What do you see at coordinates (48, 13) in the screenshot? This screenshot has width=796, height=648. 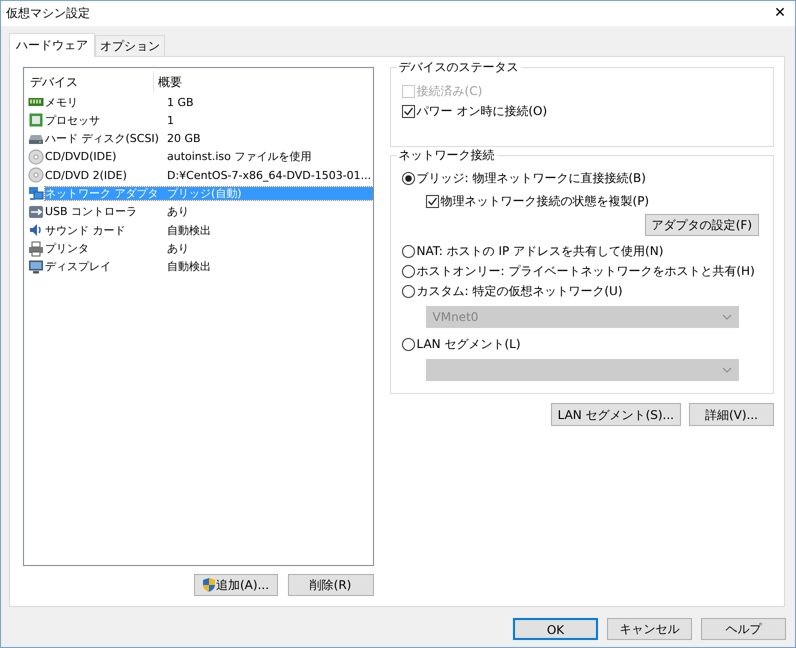 I see `window-title: 仮想マシン設定` at bounding box center [48, 13].